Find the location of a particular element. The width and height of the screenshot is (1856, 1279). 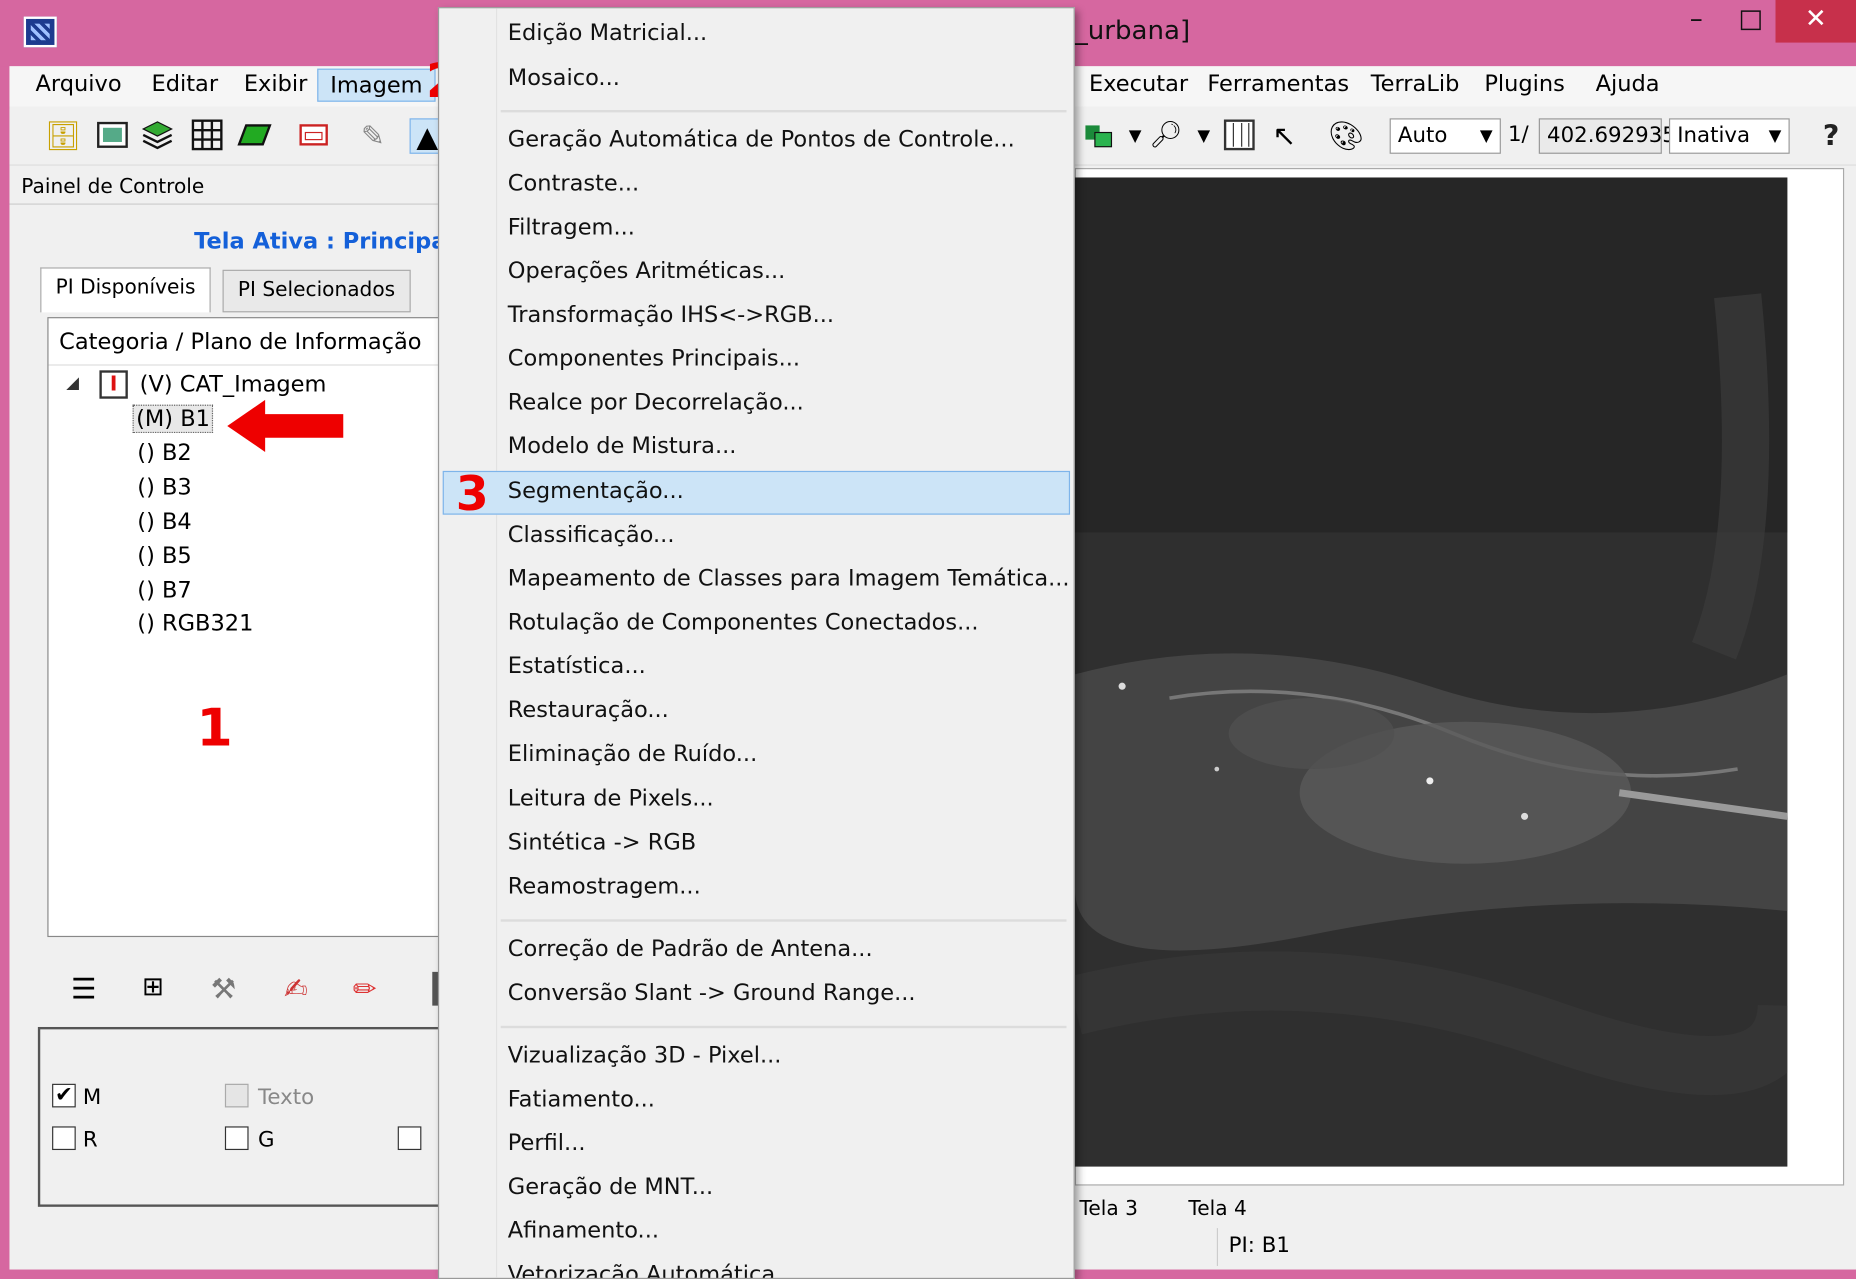

menu-terralib: TerraLib is located at coordinates (1415, 84).